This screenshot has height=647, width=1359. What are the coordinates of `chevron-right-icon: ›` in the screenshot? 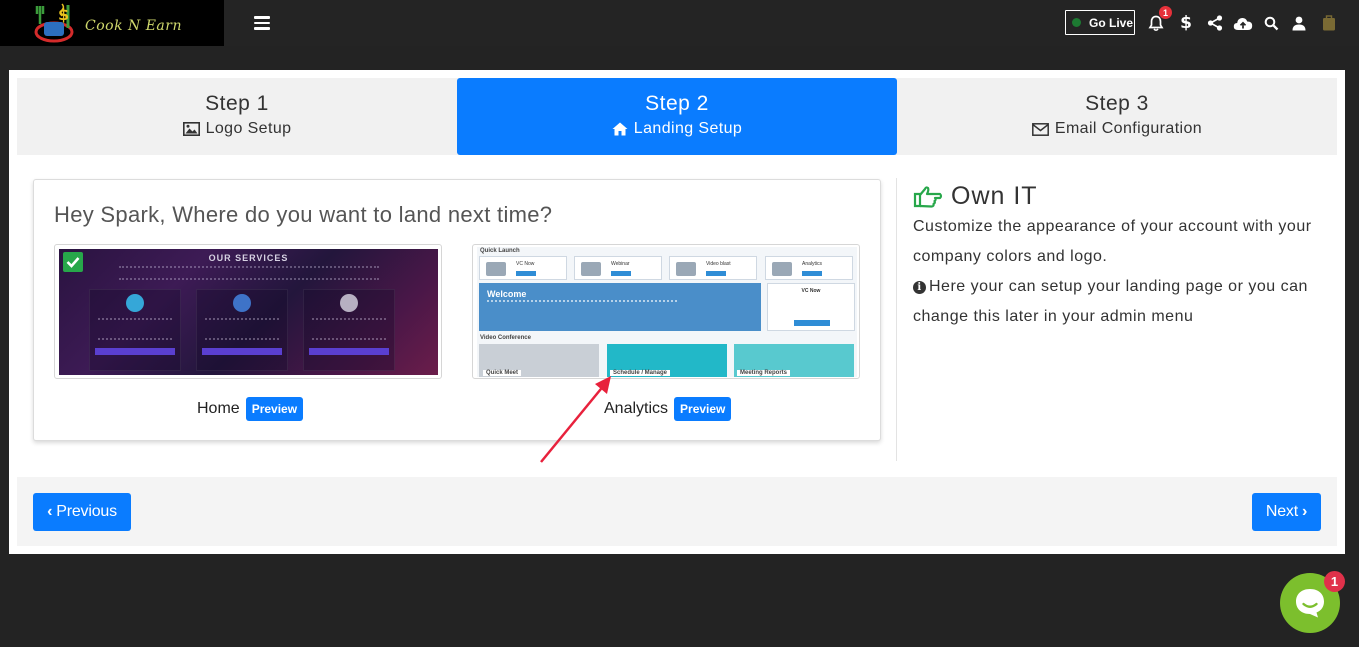 It's located at (1304, 511).